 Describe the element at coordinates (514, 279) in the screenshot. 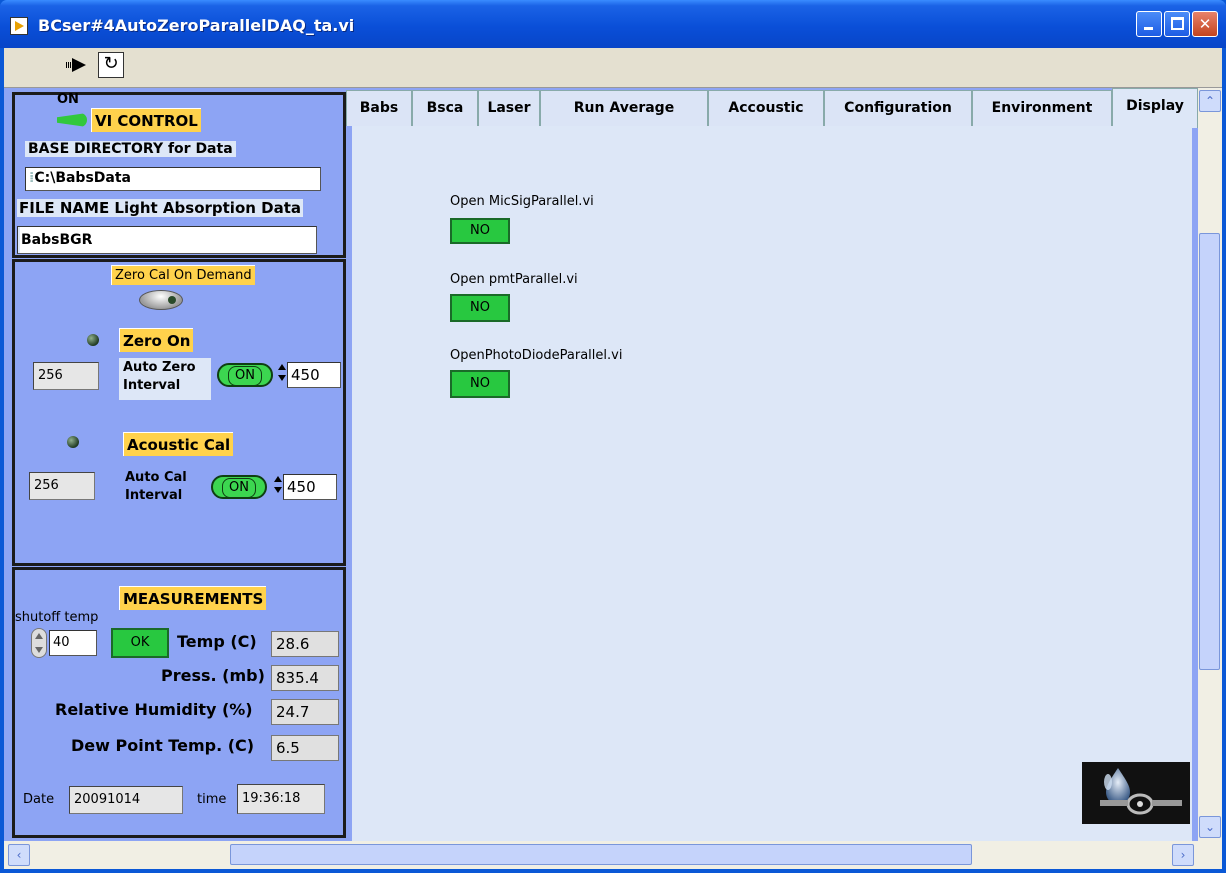

I see `pmt-label: Open pmtParallel.vi` at that location.